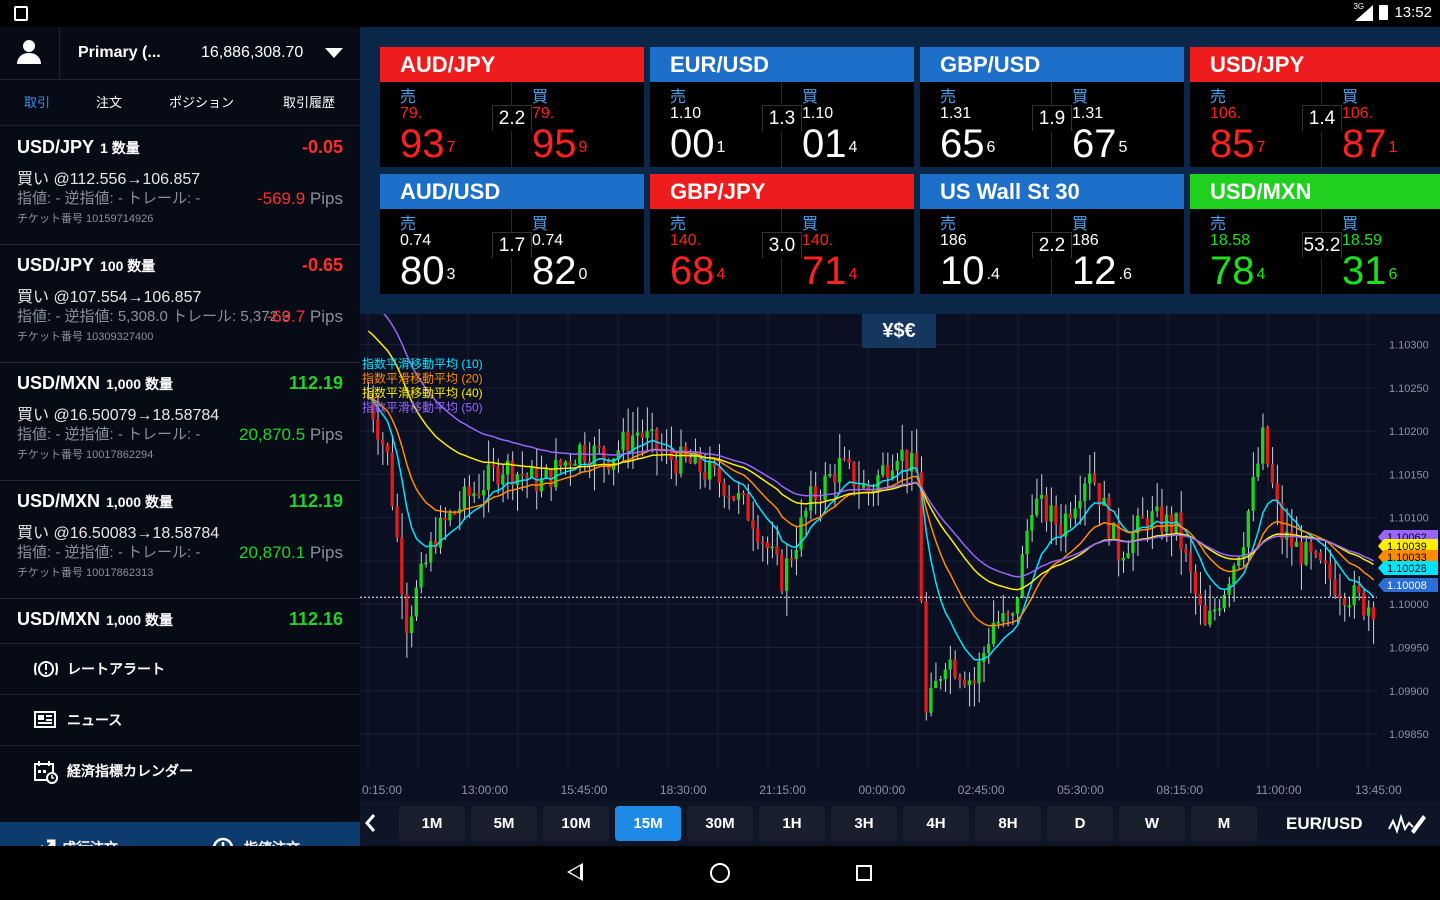  I want to click on home-icon, so click(720, 873).